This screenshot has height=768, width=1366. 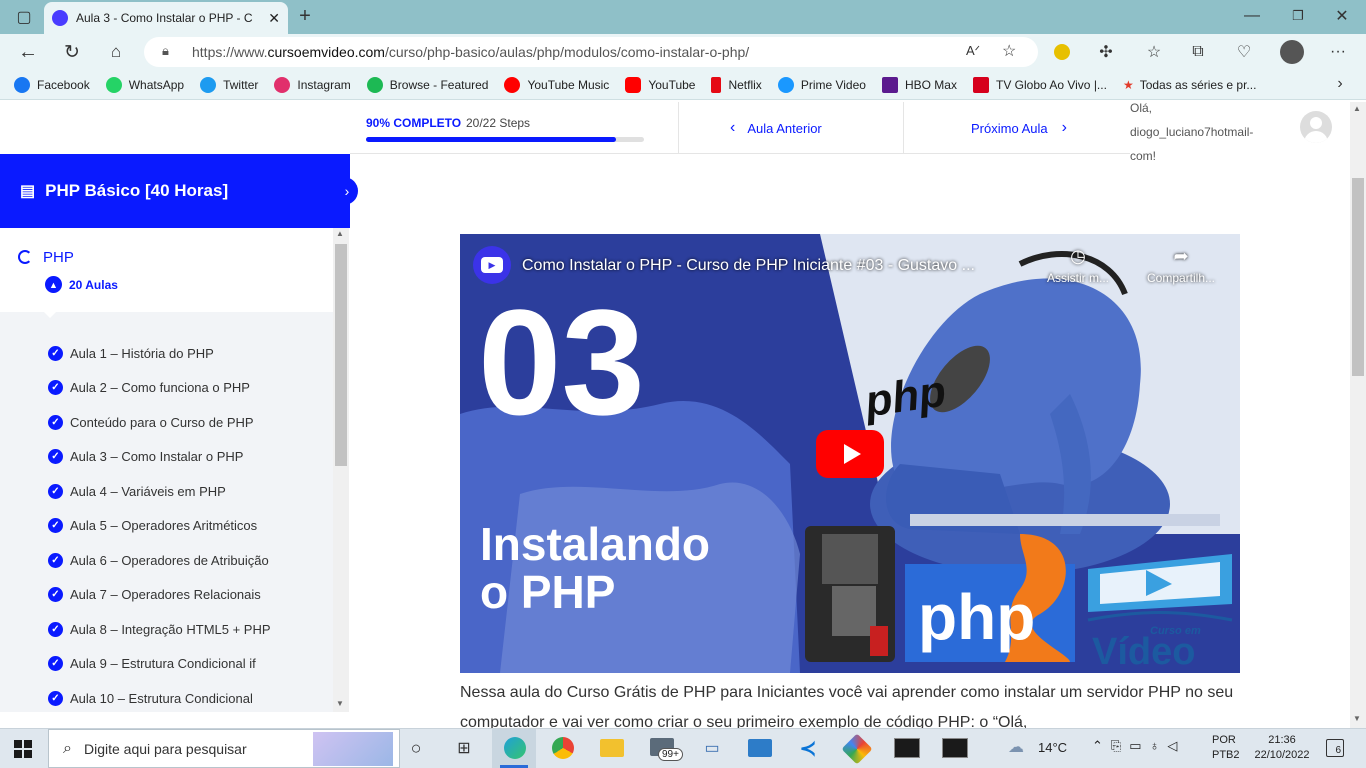 What do you see at coordinates (514, 748) in the screenshot?
I see `taskbar-edge-active` at bounding box center [514, 748].